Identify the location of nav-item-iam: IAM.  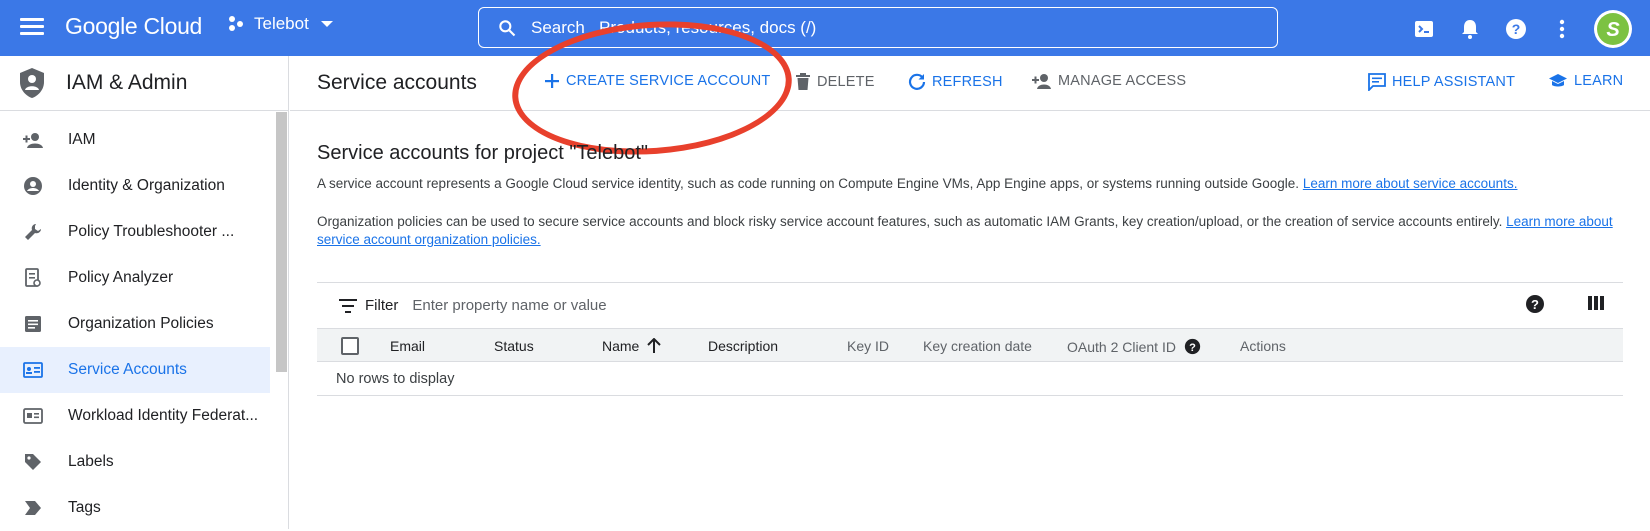
(135, 140).